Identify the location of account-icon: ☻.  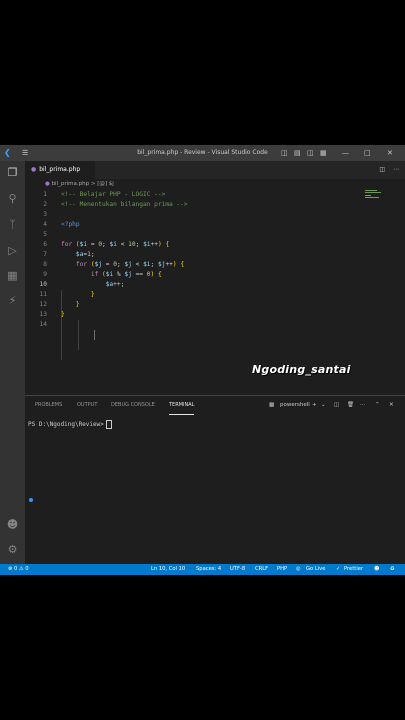
(12, 524).